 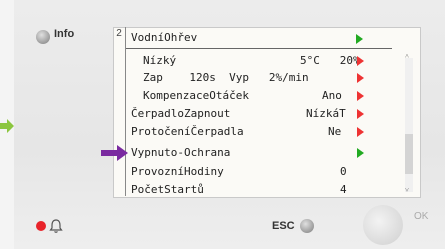 I want to click on scroll-up-icon: ˄, so click(x=407, y=56).